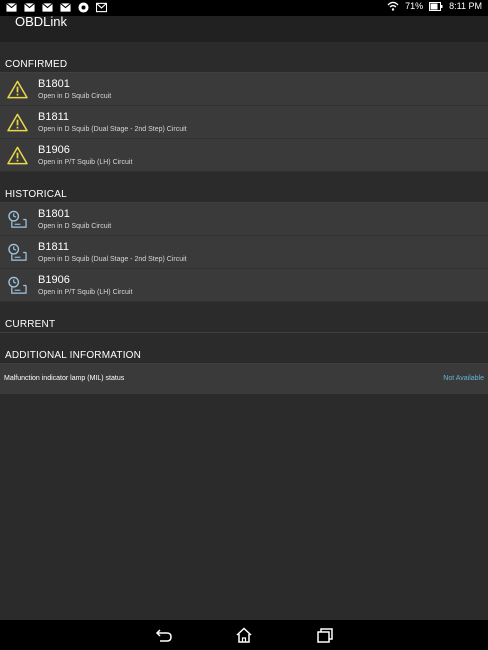 Image resolution: width=488 pixels, height=650 pixels. What do you see at coordinates (393, 6) in the screenshot?
I see `wifi-icon` at bounding box center [393, 6].